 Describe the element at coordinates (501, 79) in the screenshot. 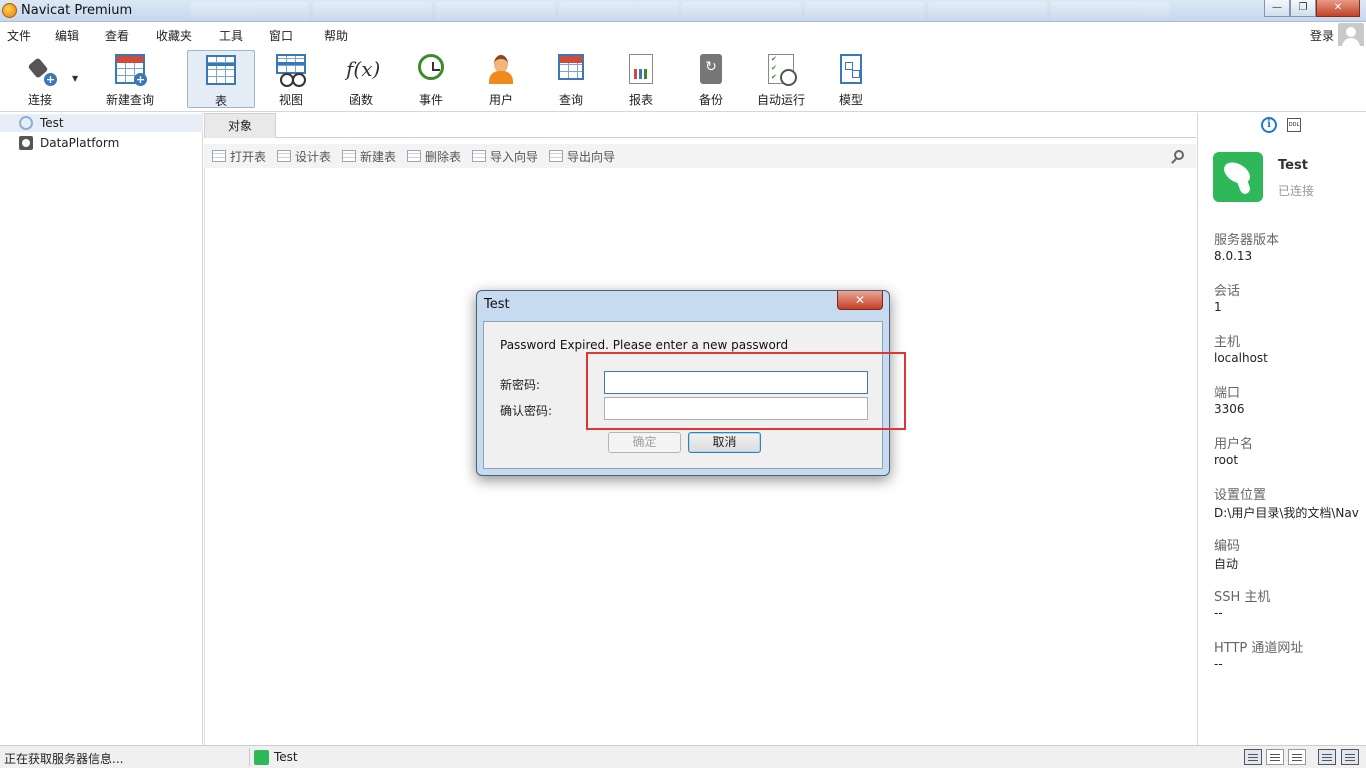

I see `user-button: 用户` at that location.